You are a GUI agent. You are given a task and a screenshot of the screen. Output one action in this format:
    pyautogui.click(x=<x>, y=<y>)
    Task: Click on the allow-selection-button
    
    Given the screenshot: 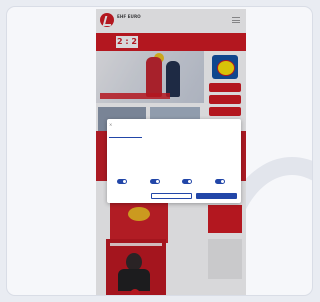 What is the action you would take?
    pyautogui.click(x=171, y=196)
    